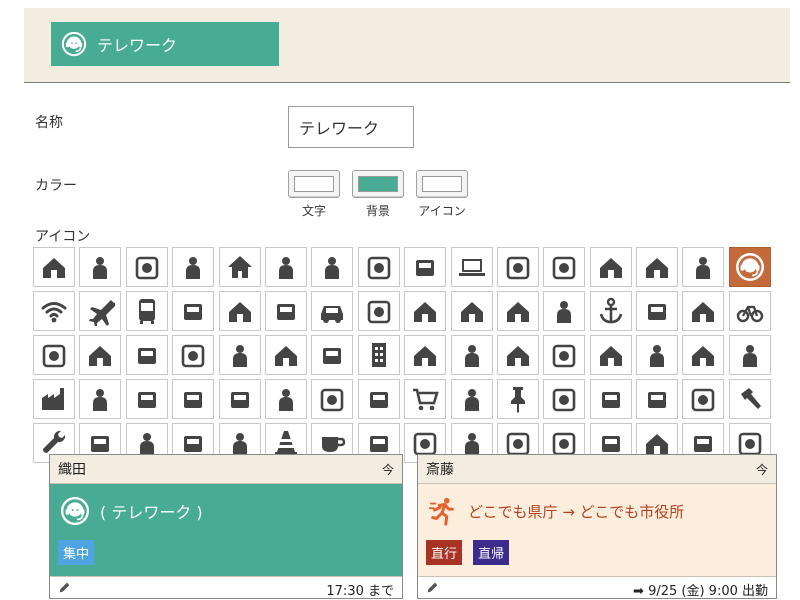  I want to click on beach-umbrella-icon, so click(285, 268).